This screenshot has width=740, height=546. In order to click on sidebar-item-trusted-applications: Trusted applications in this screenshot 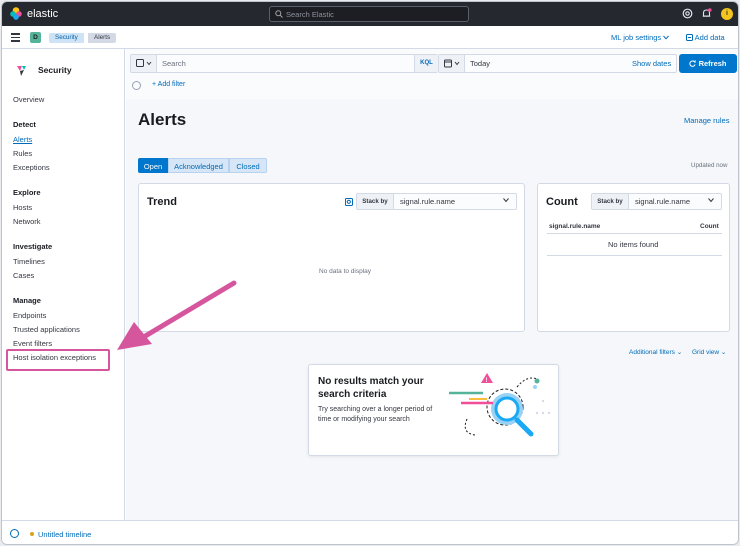, I will do `click(46, 329)`.